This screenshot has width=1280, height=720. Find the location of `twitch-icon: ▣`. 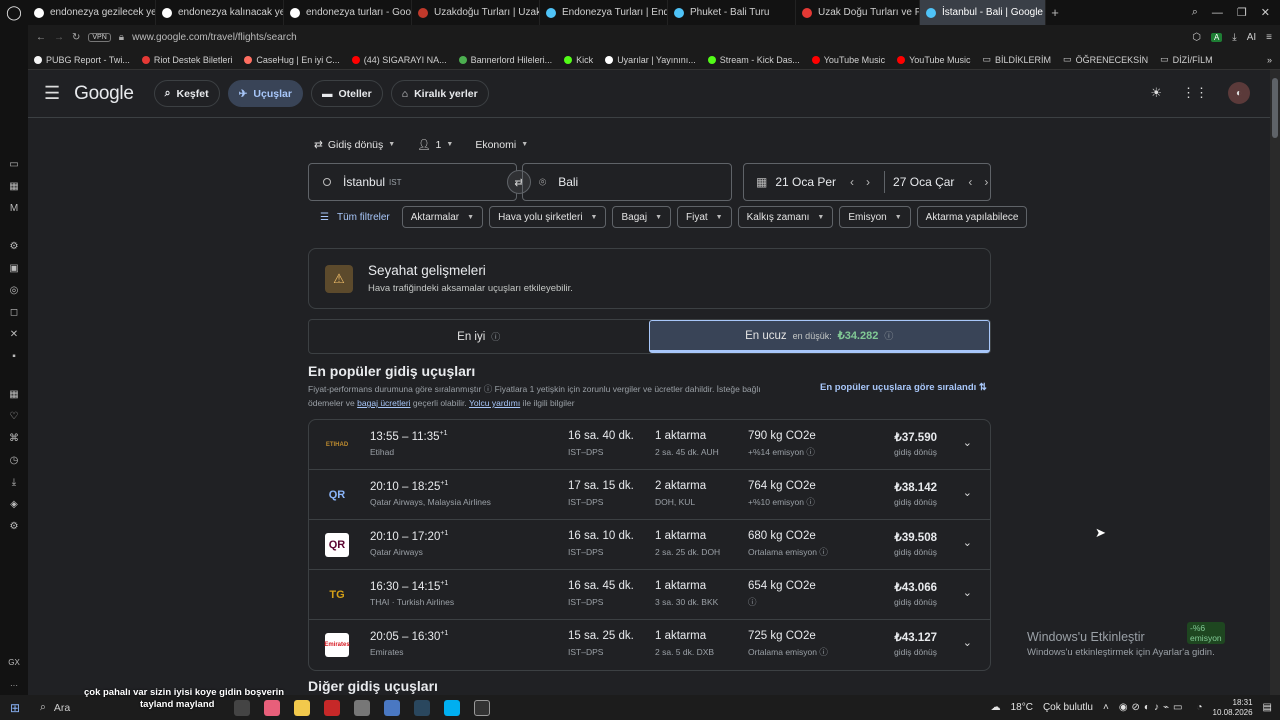

twitch-icon: ▣ is located at coordinates (13, 269).